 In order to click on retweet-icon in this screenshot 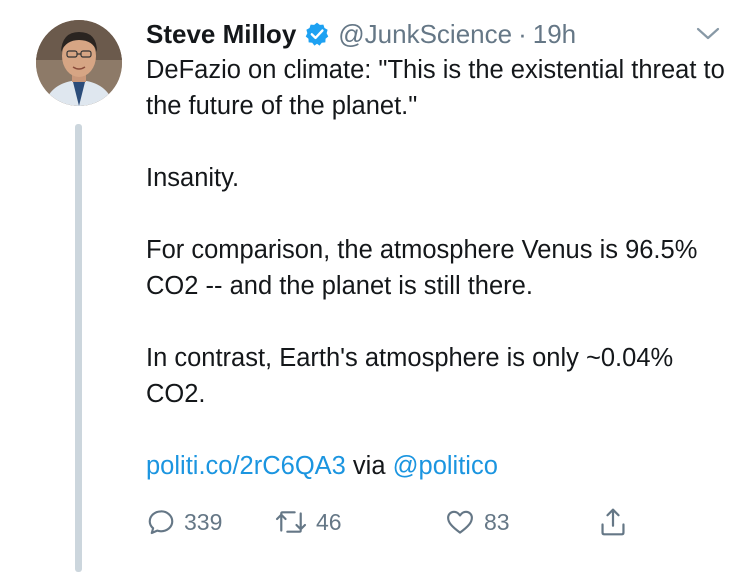, I will do `click(291, 522)`.